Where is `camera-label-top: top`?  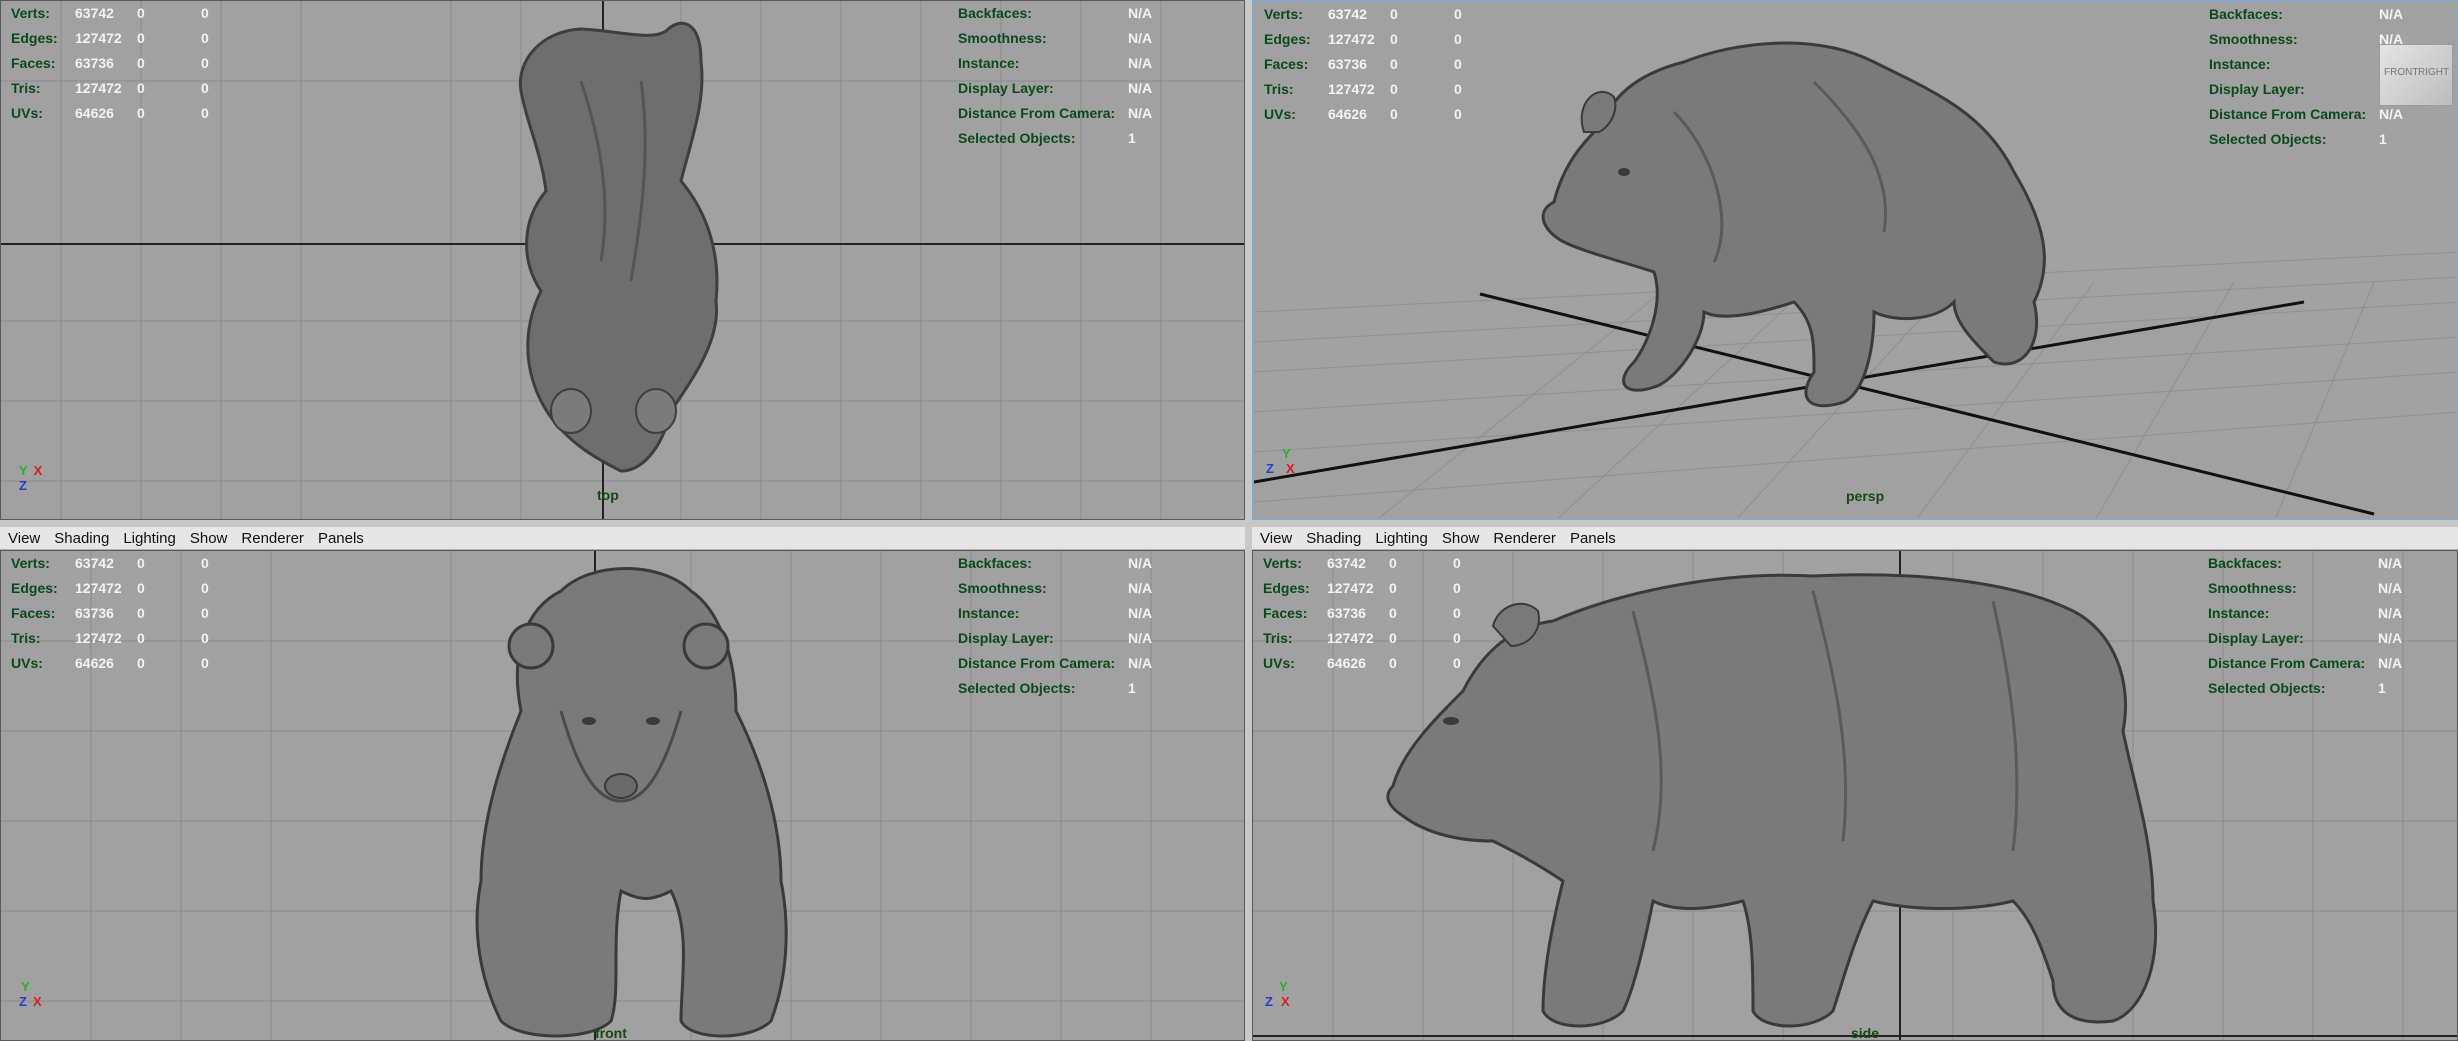 camera-label-top: top is located at coordinates (608, 495).